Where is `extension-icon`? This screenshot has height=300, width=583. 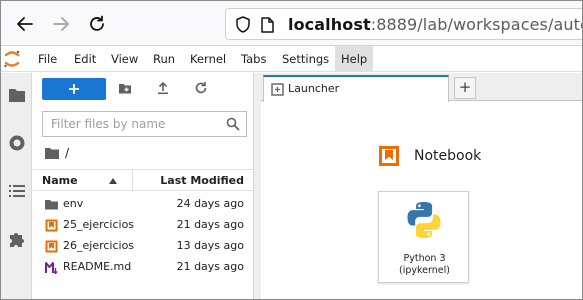 extension-icon is located at coordinates (17, 239).